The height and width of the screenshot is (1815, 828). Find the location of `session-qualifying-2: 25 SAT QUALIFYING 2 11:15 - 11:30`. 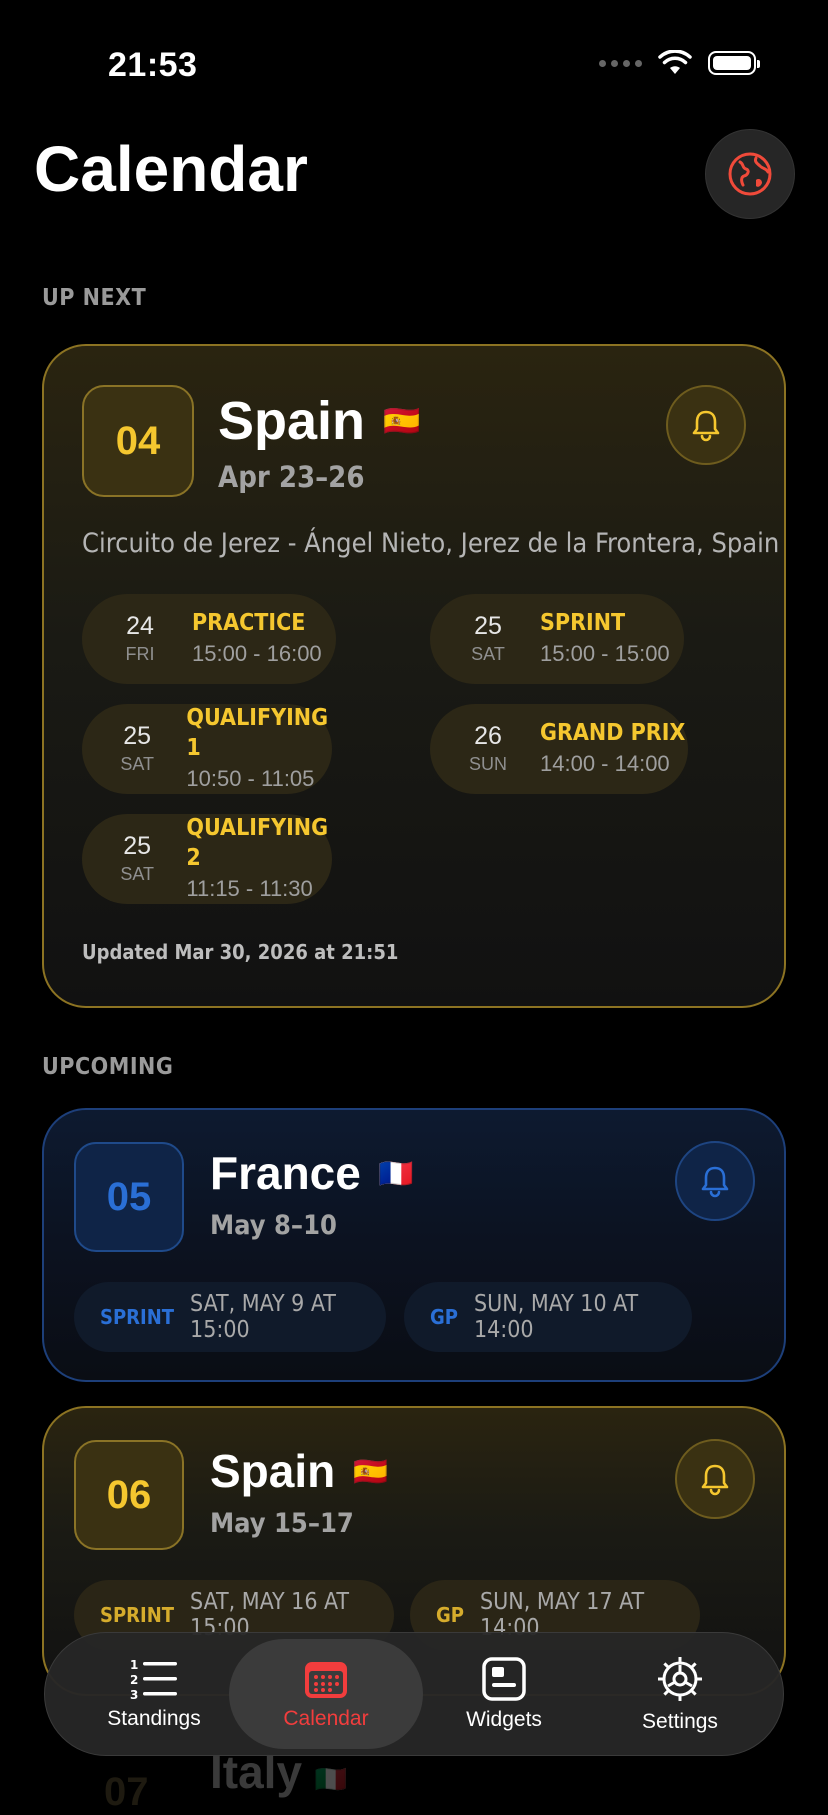

session-qualifying-2: 25 SAT QUALIFYING 2 11:15 - 11:30 is located at coordinates (207, 859).